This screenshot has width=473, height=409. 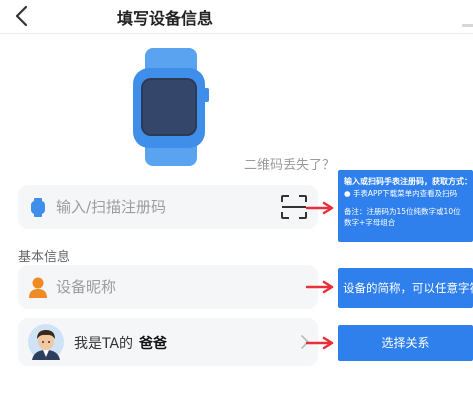 I want to click on nickname-help-callout: 设备的简称，可以任意字符, so click(x=405, y=288).